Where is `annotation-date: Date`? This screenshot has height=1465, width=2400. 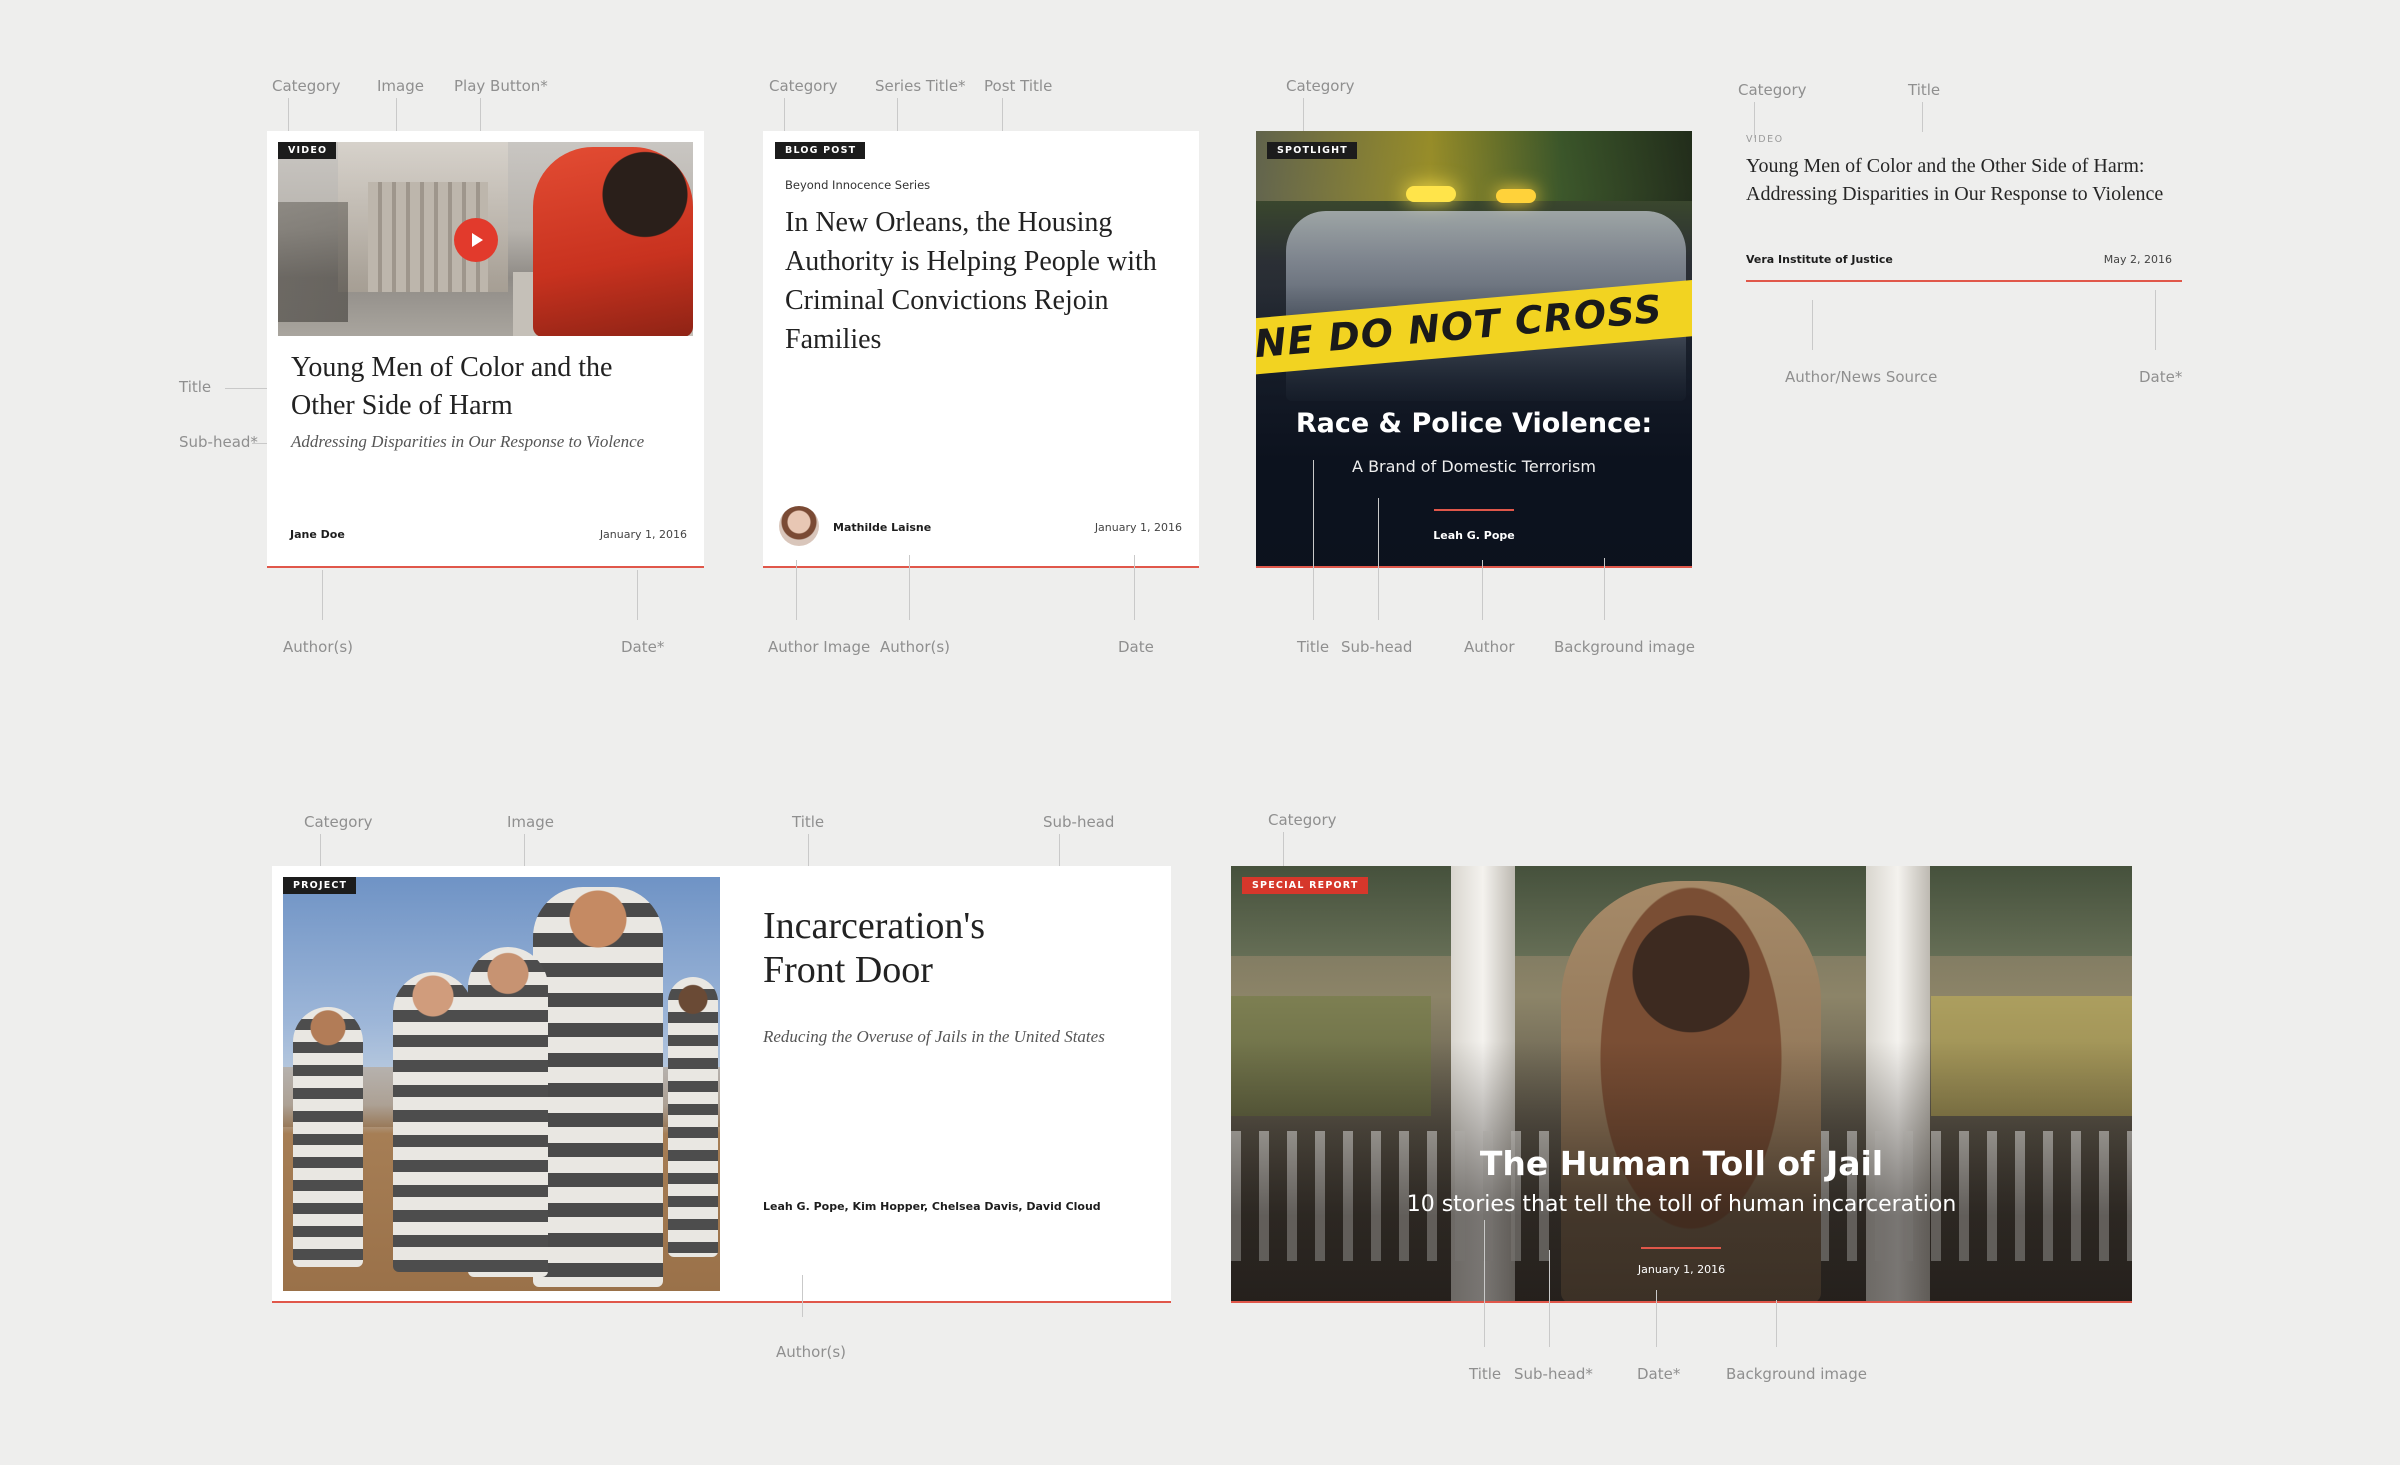 annotation-date: Date is located at coordinates (1136, 647).